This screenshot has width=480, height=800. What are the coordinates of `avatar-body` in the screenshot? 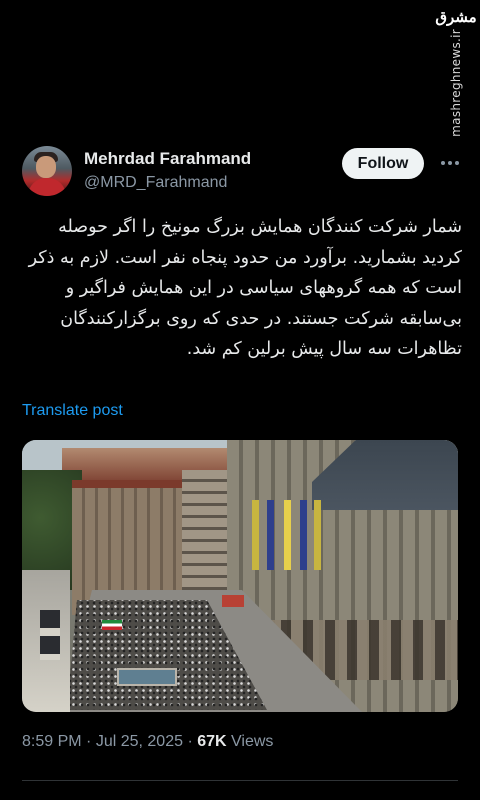 It's located at (47, 187).